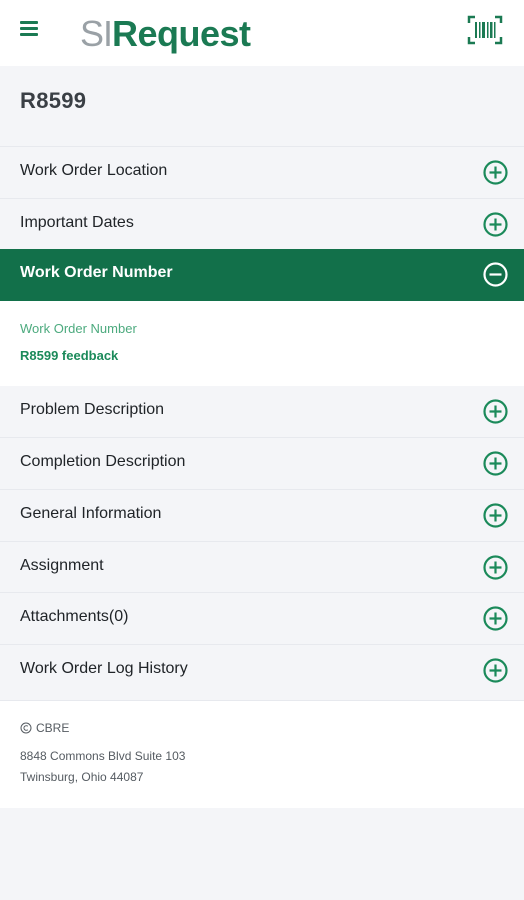 The width and height of the screenshot is (524, 900). I want to click on section-label: General Information, so click(91, 513).